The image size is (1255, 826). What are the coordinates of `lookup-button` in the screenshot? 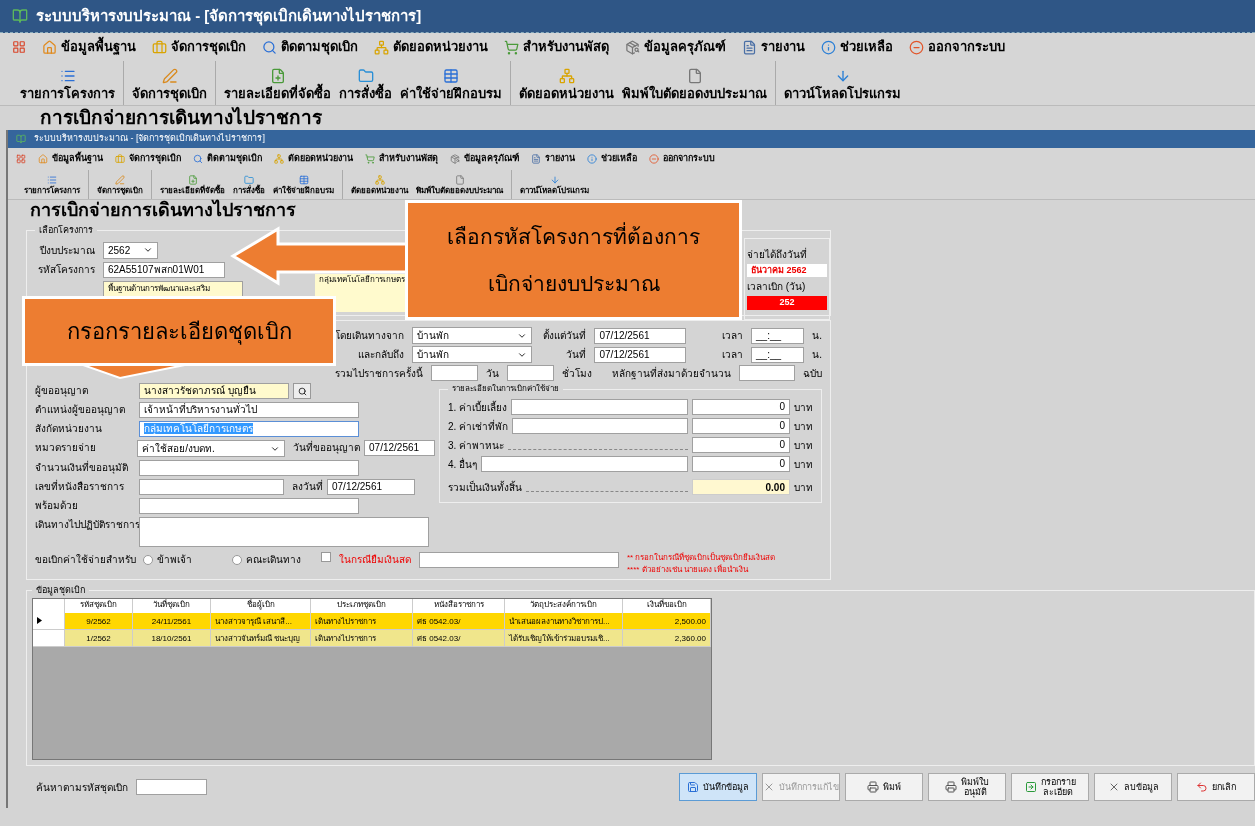 It's located at (302, 391).